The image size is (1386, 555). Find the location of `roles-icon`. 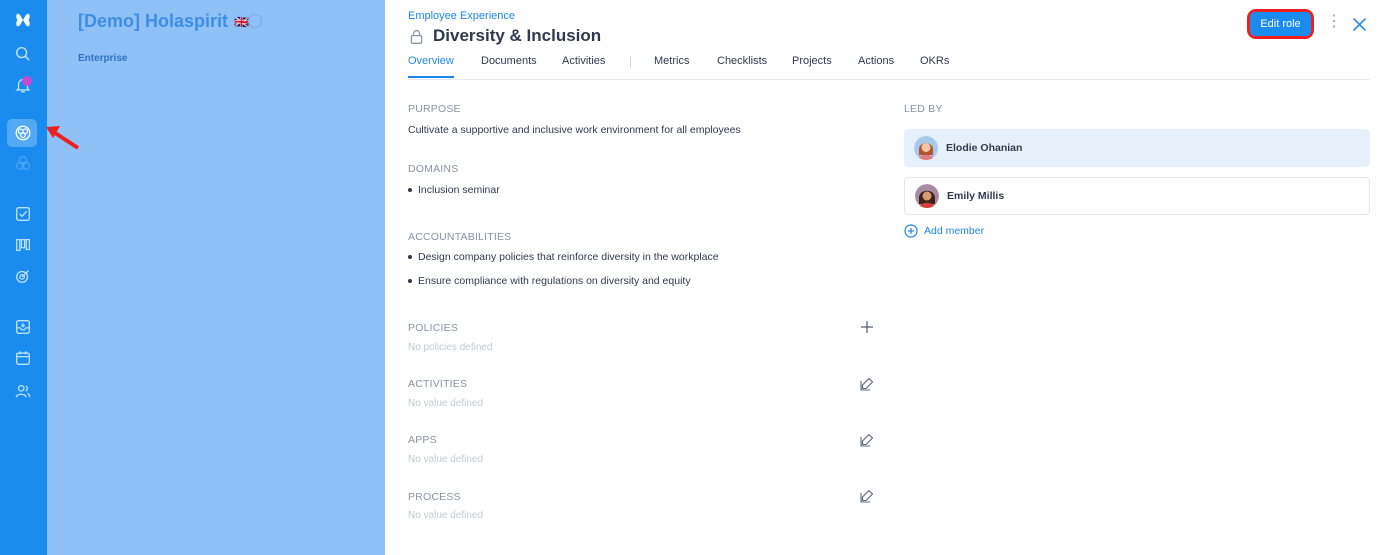

roles-icon is located at coordinates (23, 164).